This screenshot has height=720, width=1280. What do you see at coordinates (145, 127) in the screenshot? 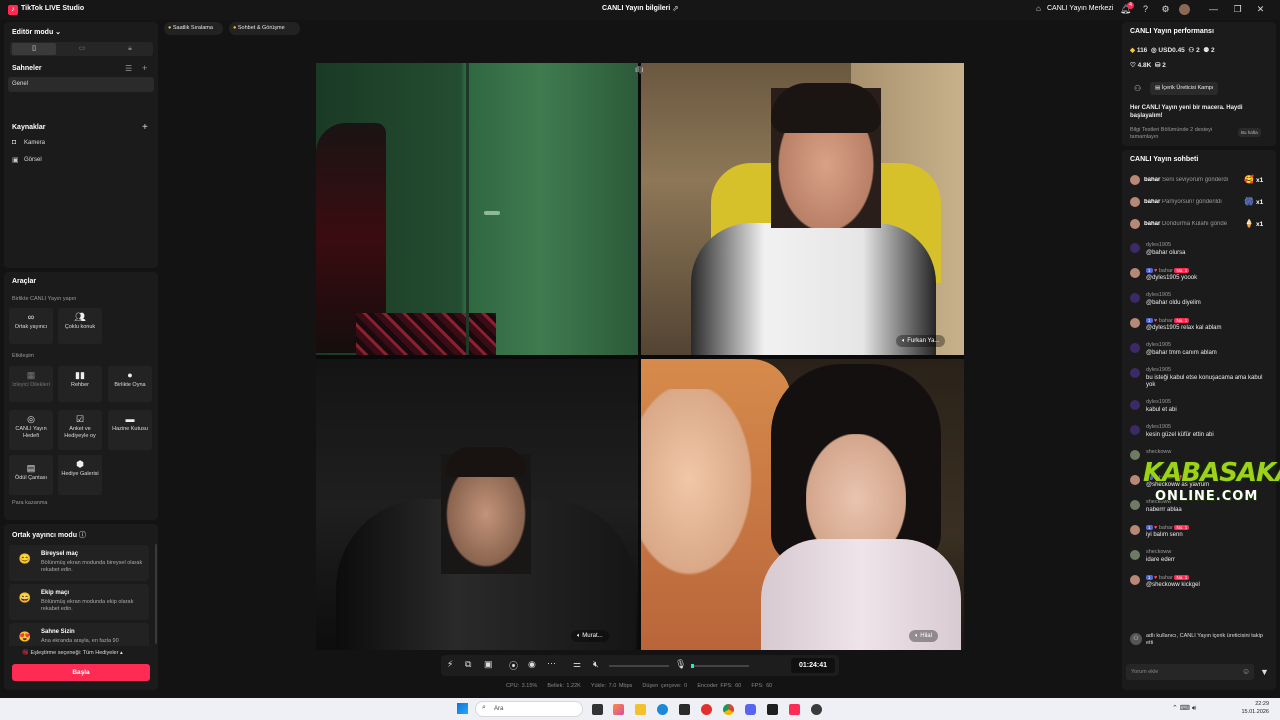
I see `add-source-icon: +` at bounding box center [145, 127].